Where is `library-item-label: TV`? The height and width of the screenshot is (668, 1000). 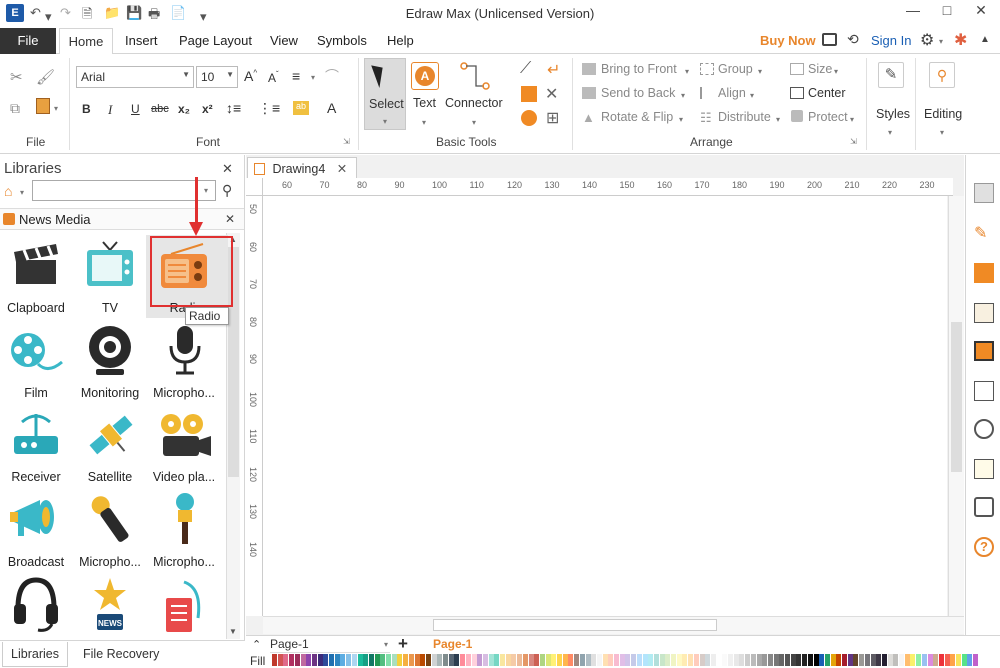
library-item-label: TV is located at coordinates (110, 308).